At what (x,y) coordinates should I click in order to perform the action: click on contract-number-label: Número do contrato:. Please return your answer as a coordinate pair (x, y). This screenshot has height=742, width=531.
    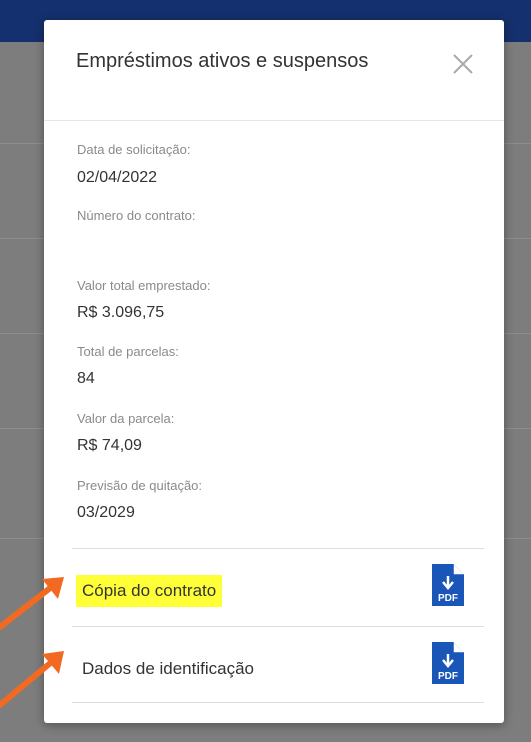
    Looking at the image, I should click on (136, 215).